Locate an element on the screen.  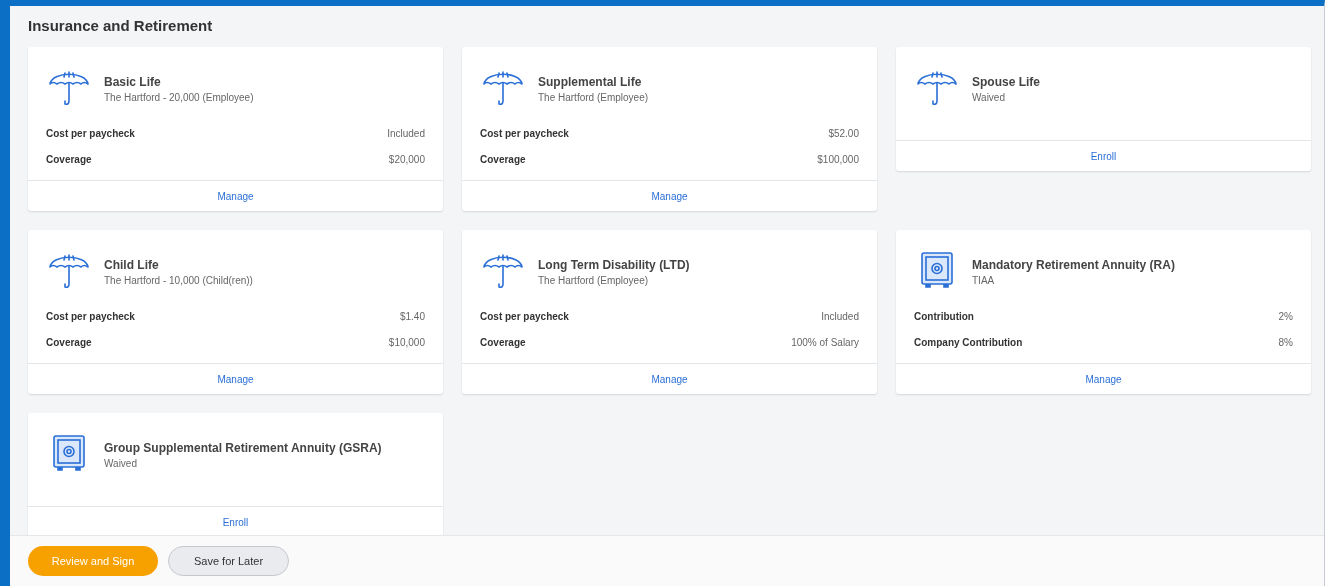
detail-value: 8% is located at coordinates (1285, 342).